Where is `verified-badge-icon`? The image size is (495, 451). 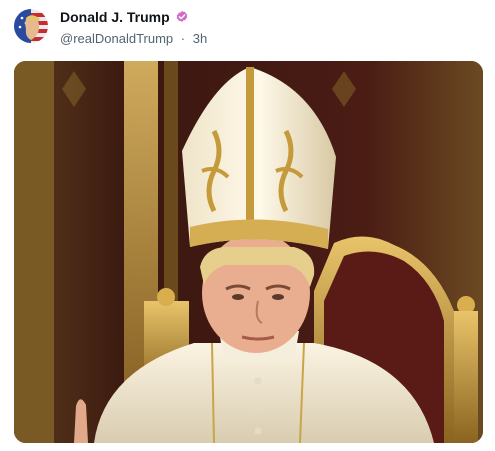 verified-badge-icon is located at coordinates (182, 17).